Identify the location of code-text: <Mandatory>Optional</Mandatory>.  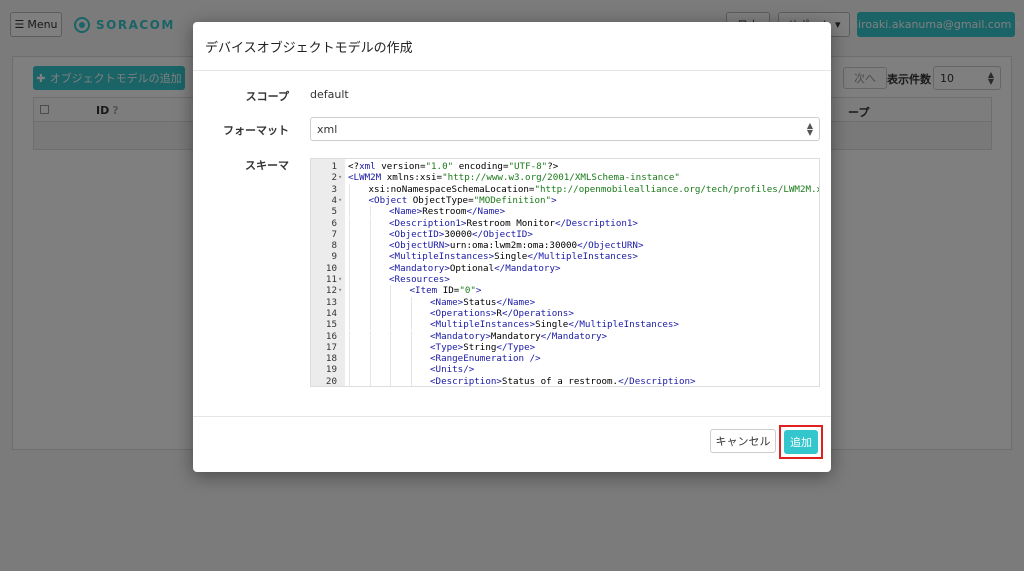
(475, 268).